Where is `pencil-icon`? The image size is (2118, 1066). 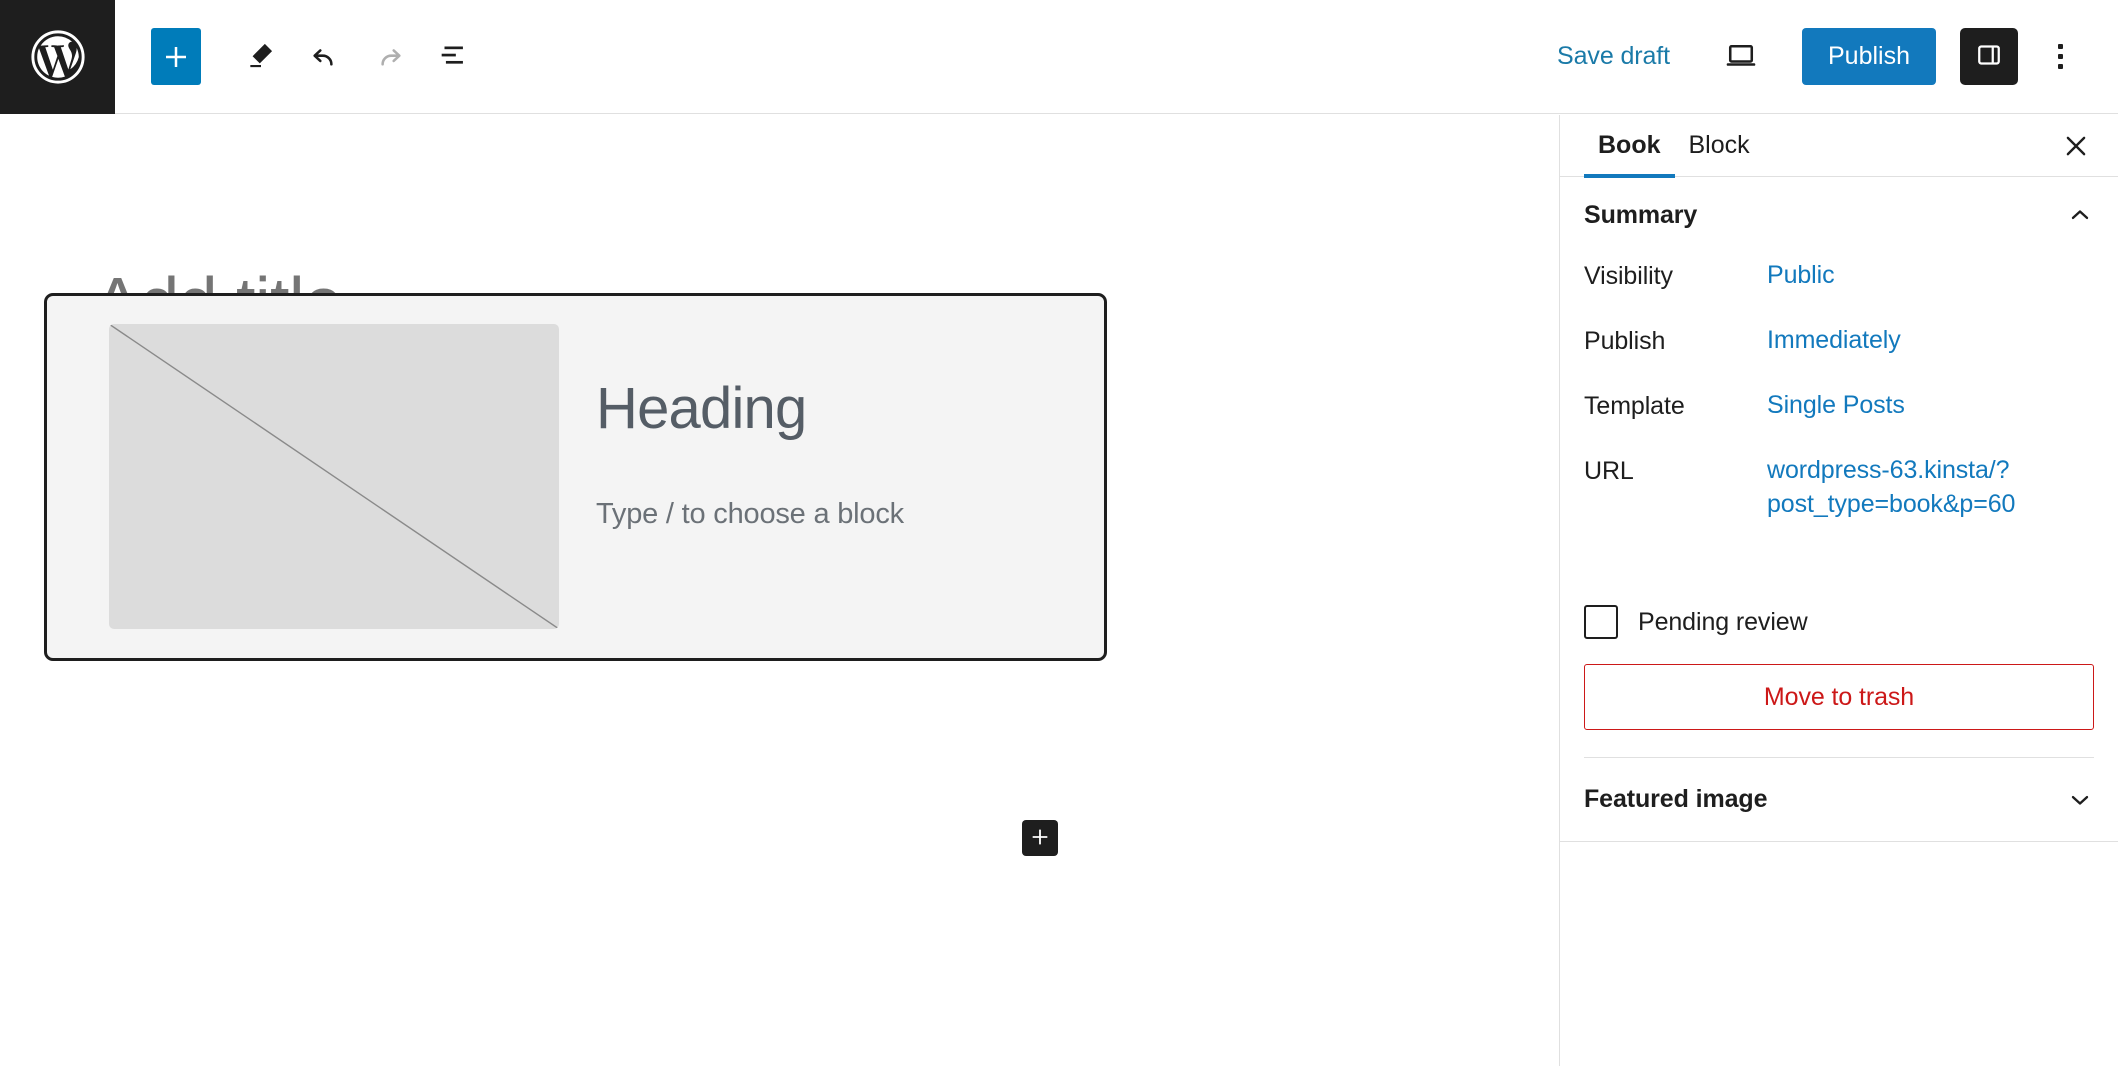
pencil-icon is located at coordinates (261, 56).